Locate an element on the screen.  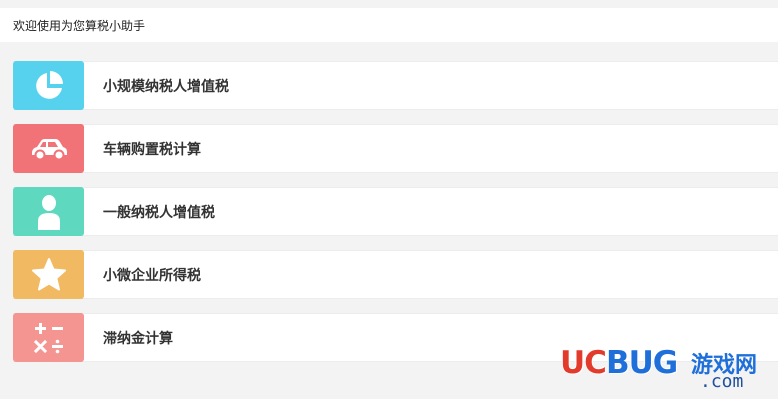
watermark-domain: .com is located at coordinates (722, 381).